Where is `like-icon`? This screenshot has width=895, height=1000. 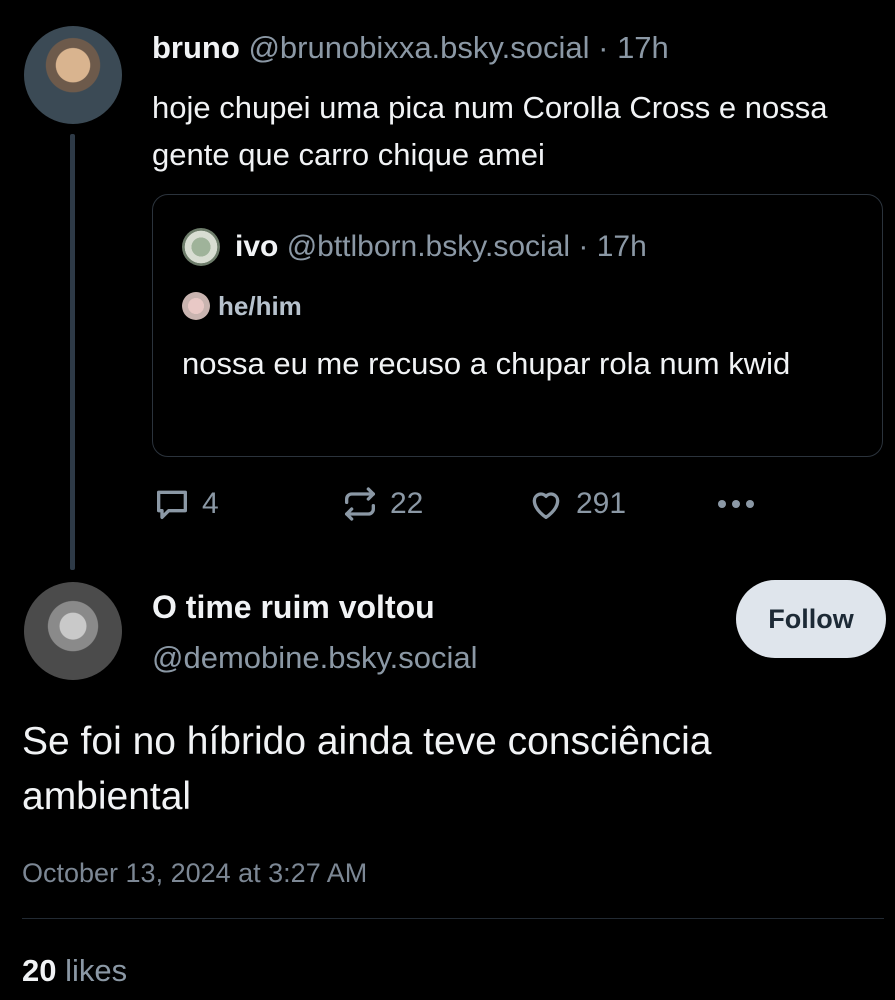
like-icon is located at coordinates (546, 504).